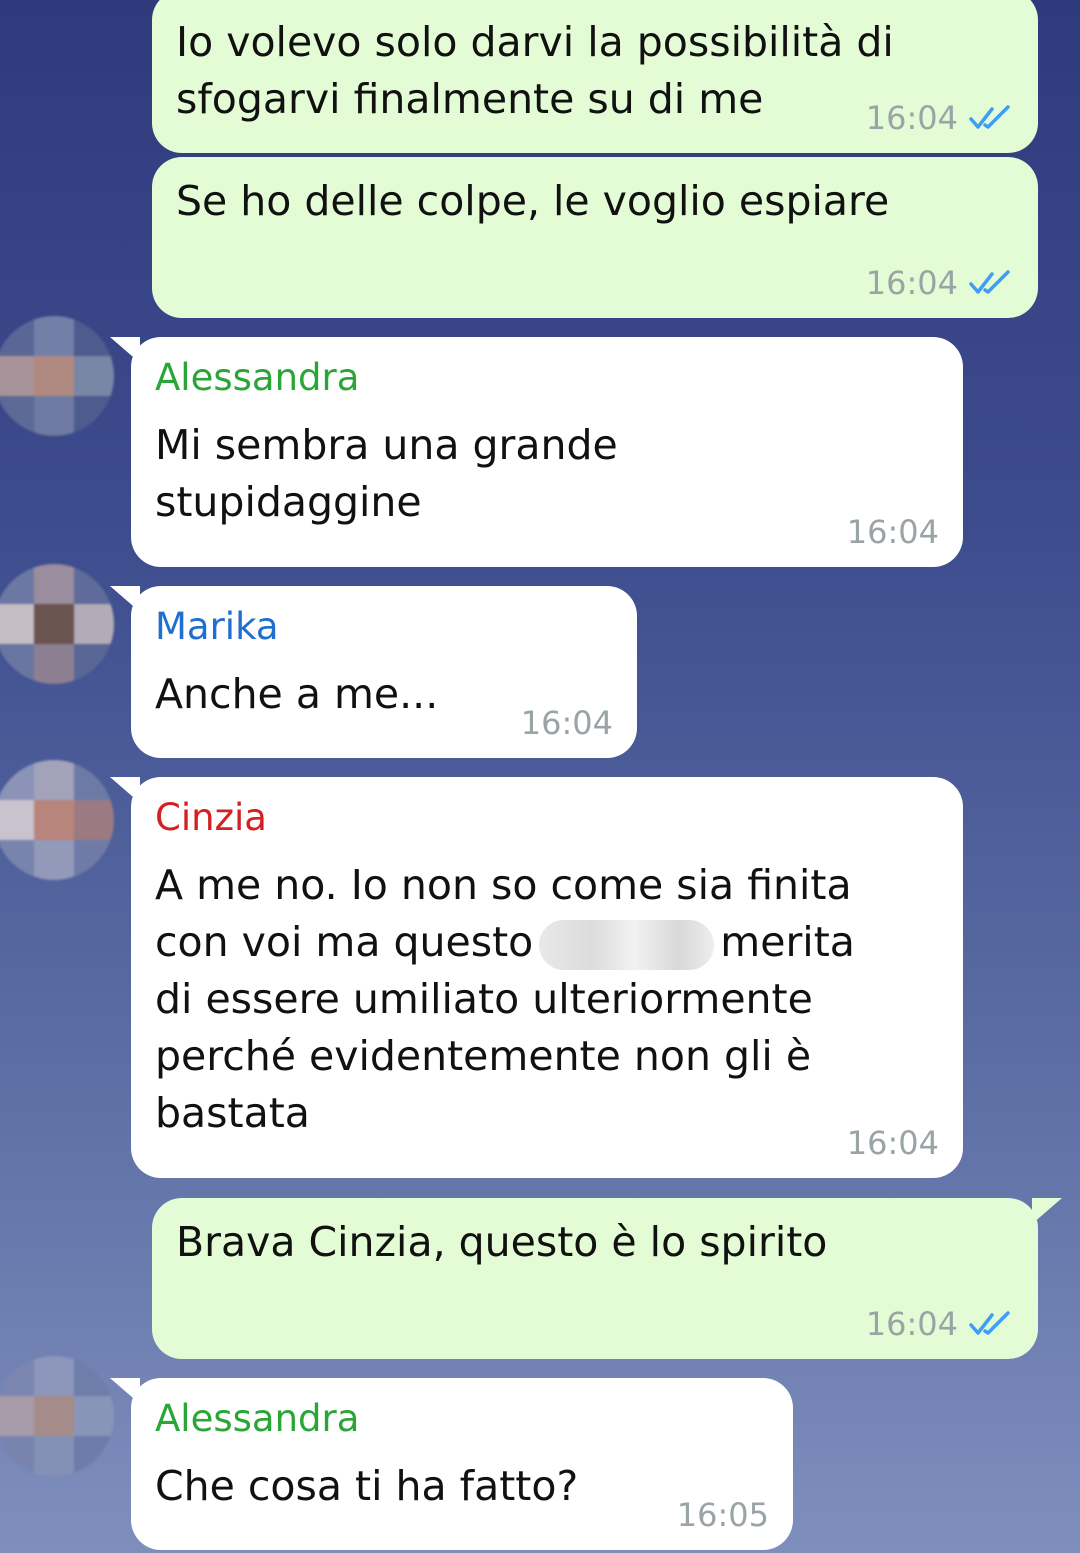 This screenshot has width=1080, height=1553. Describe the element at coordinates (547, 818) in the screenshot. I see `sender-name: Cinzia` at that location.